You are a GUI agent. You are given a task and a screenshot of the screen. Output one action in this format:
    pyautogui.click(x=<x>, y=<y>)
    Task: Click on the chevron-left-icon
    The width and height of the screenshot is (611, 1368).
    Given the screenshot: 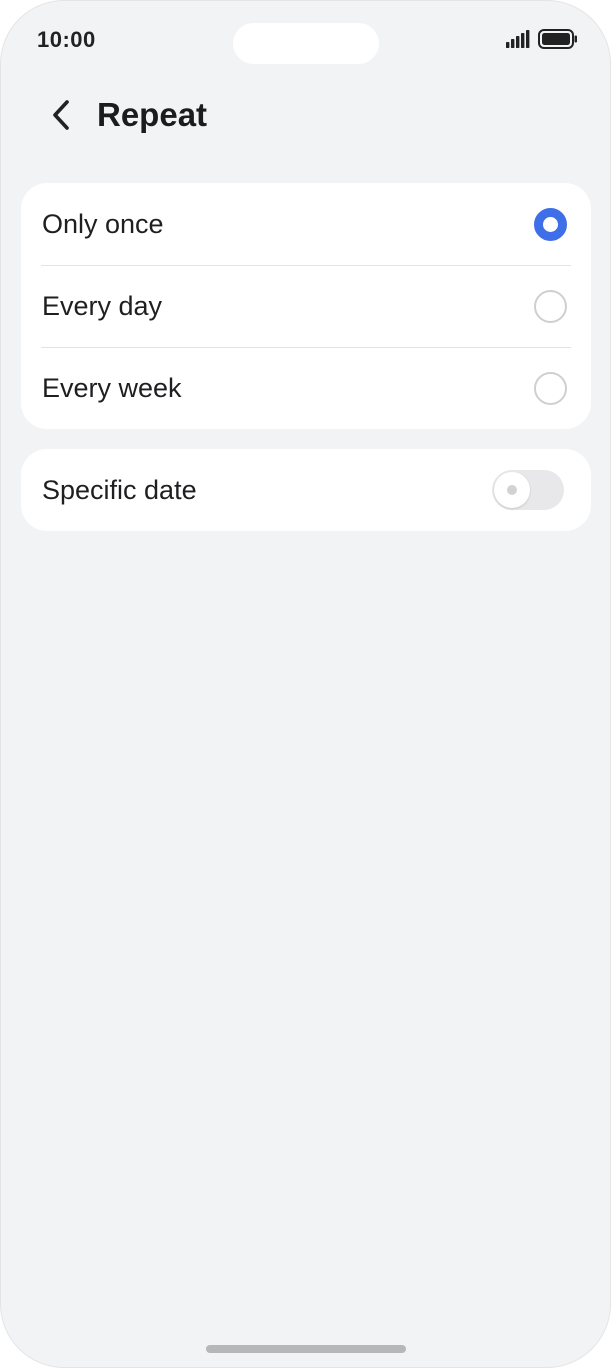 What is the action you would take?
    pyautogui.click(x=61, y=115)
    